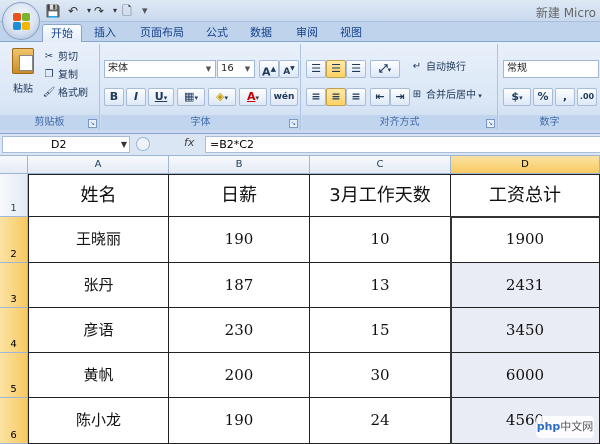 The image size is (600, 444). I want to click on percent-icon: %, so click(543, 96).